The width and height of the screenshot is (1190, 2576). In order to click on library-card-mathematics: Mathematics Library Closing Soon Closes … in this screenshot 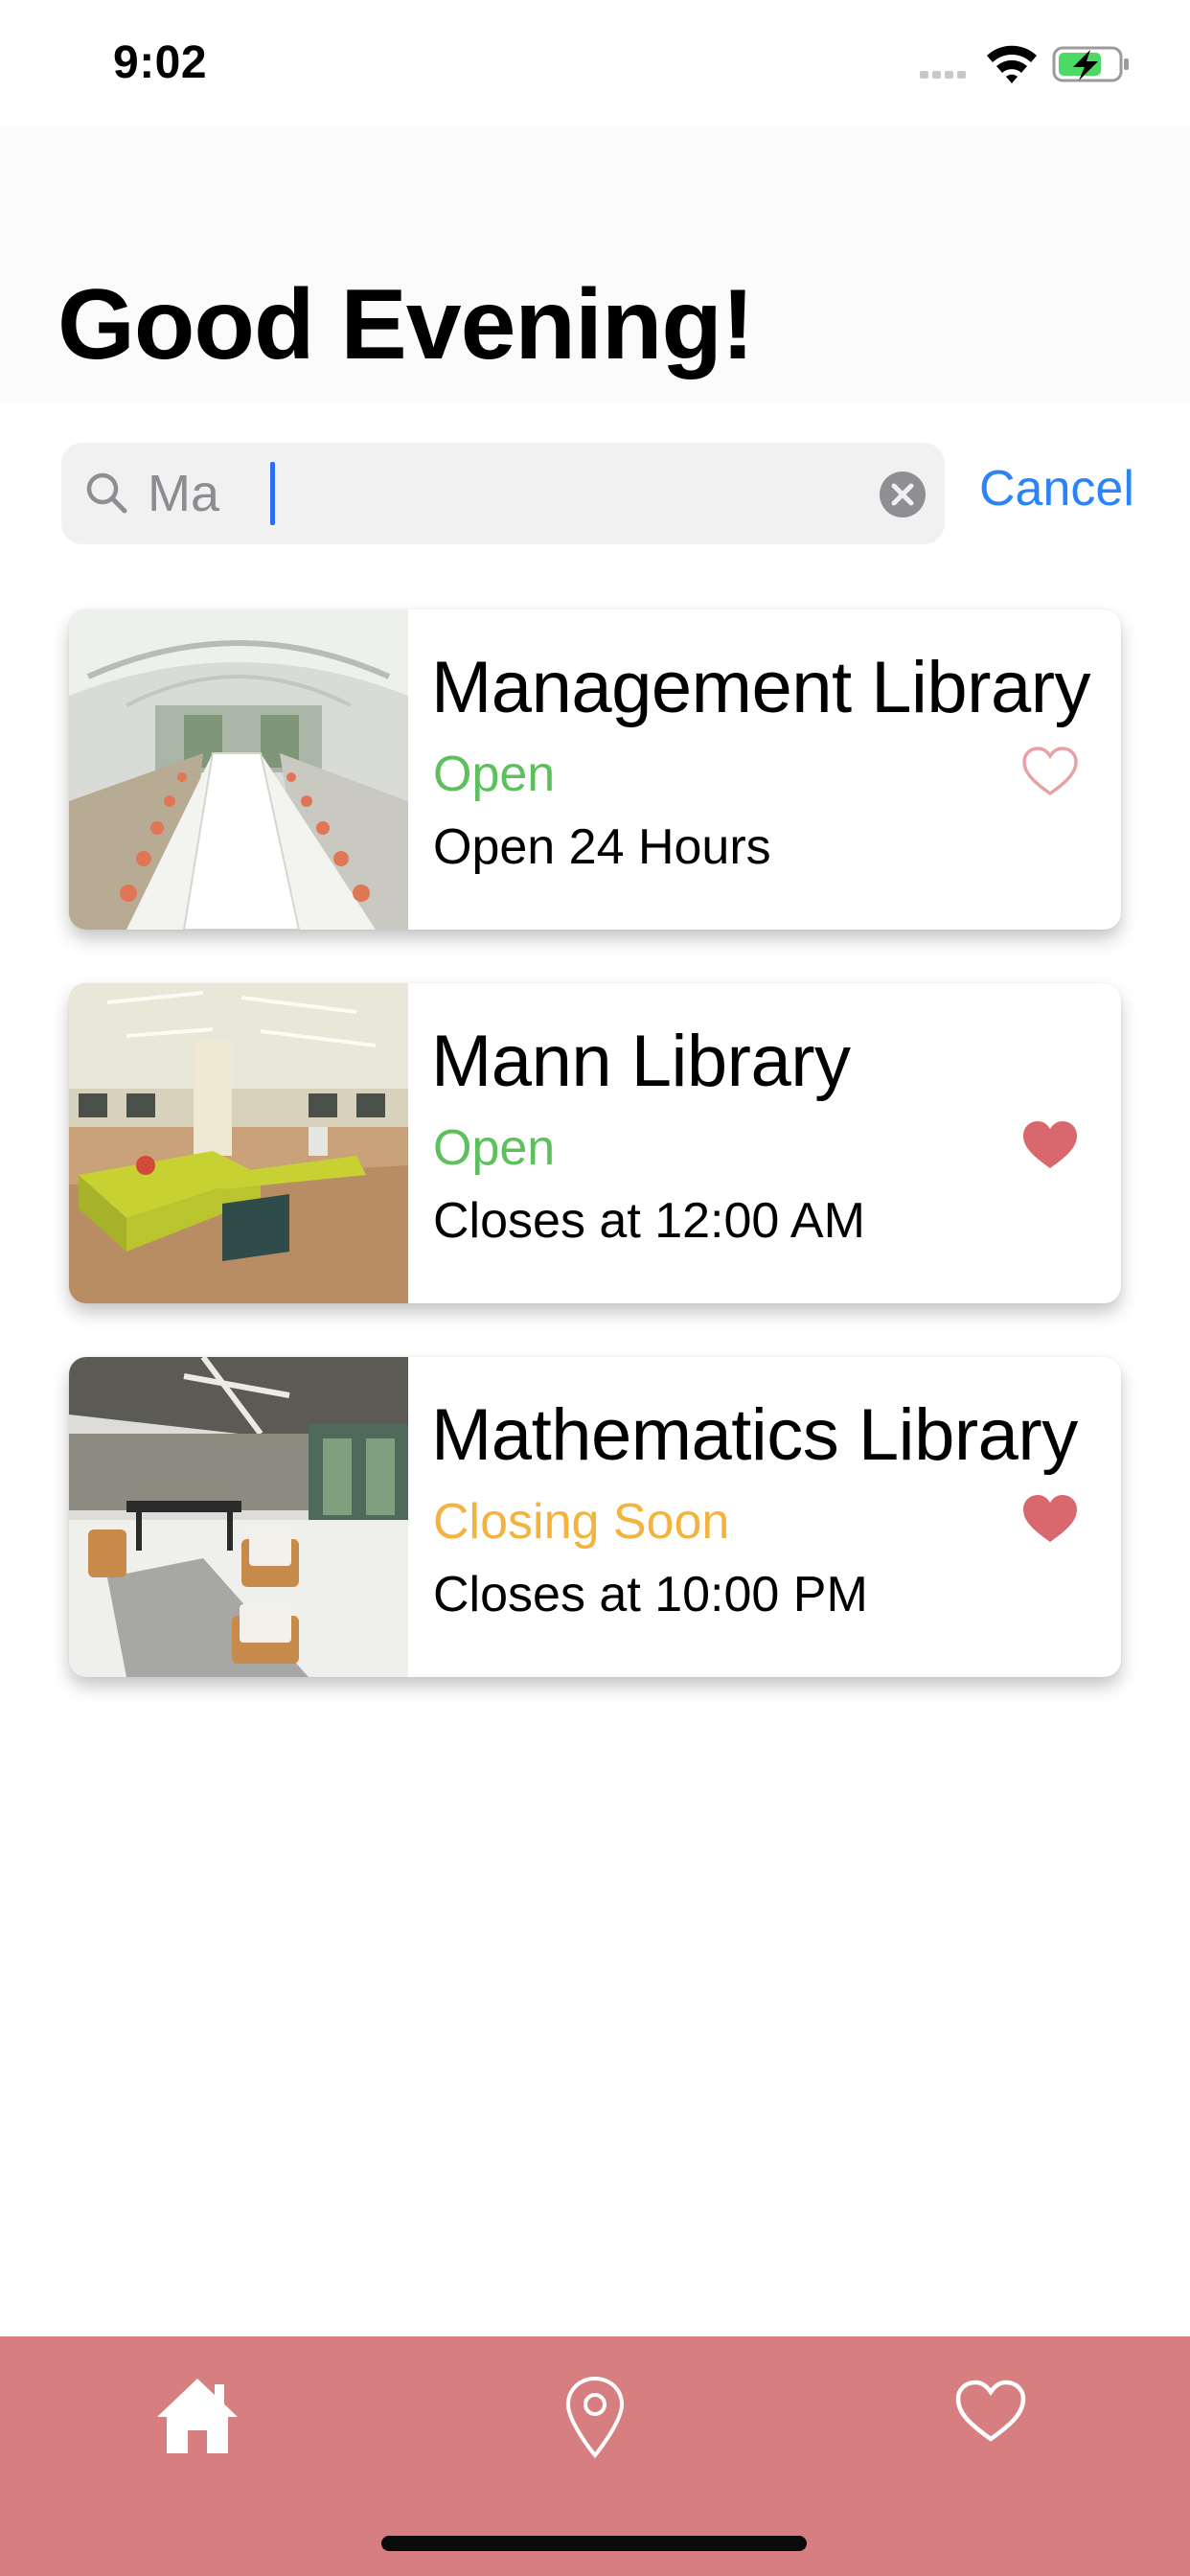, I will do `click(595, 1517)`.